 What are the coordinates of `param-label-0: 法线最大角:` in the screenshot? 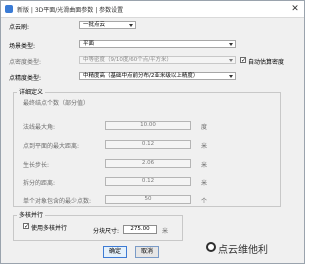 It's located at (39, 127).